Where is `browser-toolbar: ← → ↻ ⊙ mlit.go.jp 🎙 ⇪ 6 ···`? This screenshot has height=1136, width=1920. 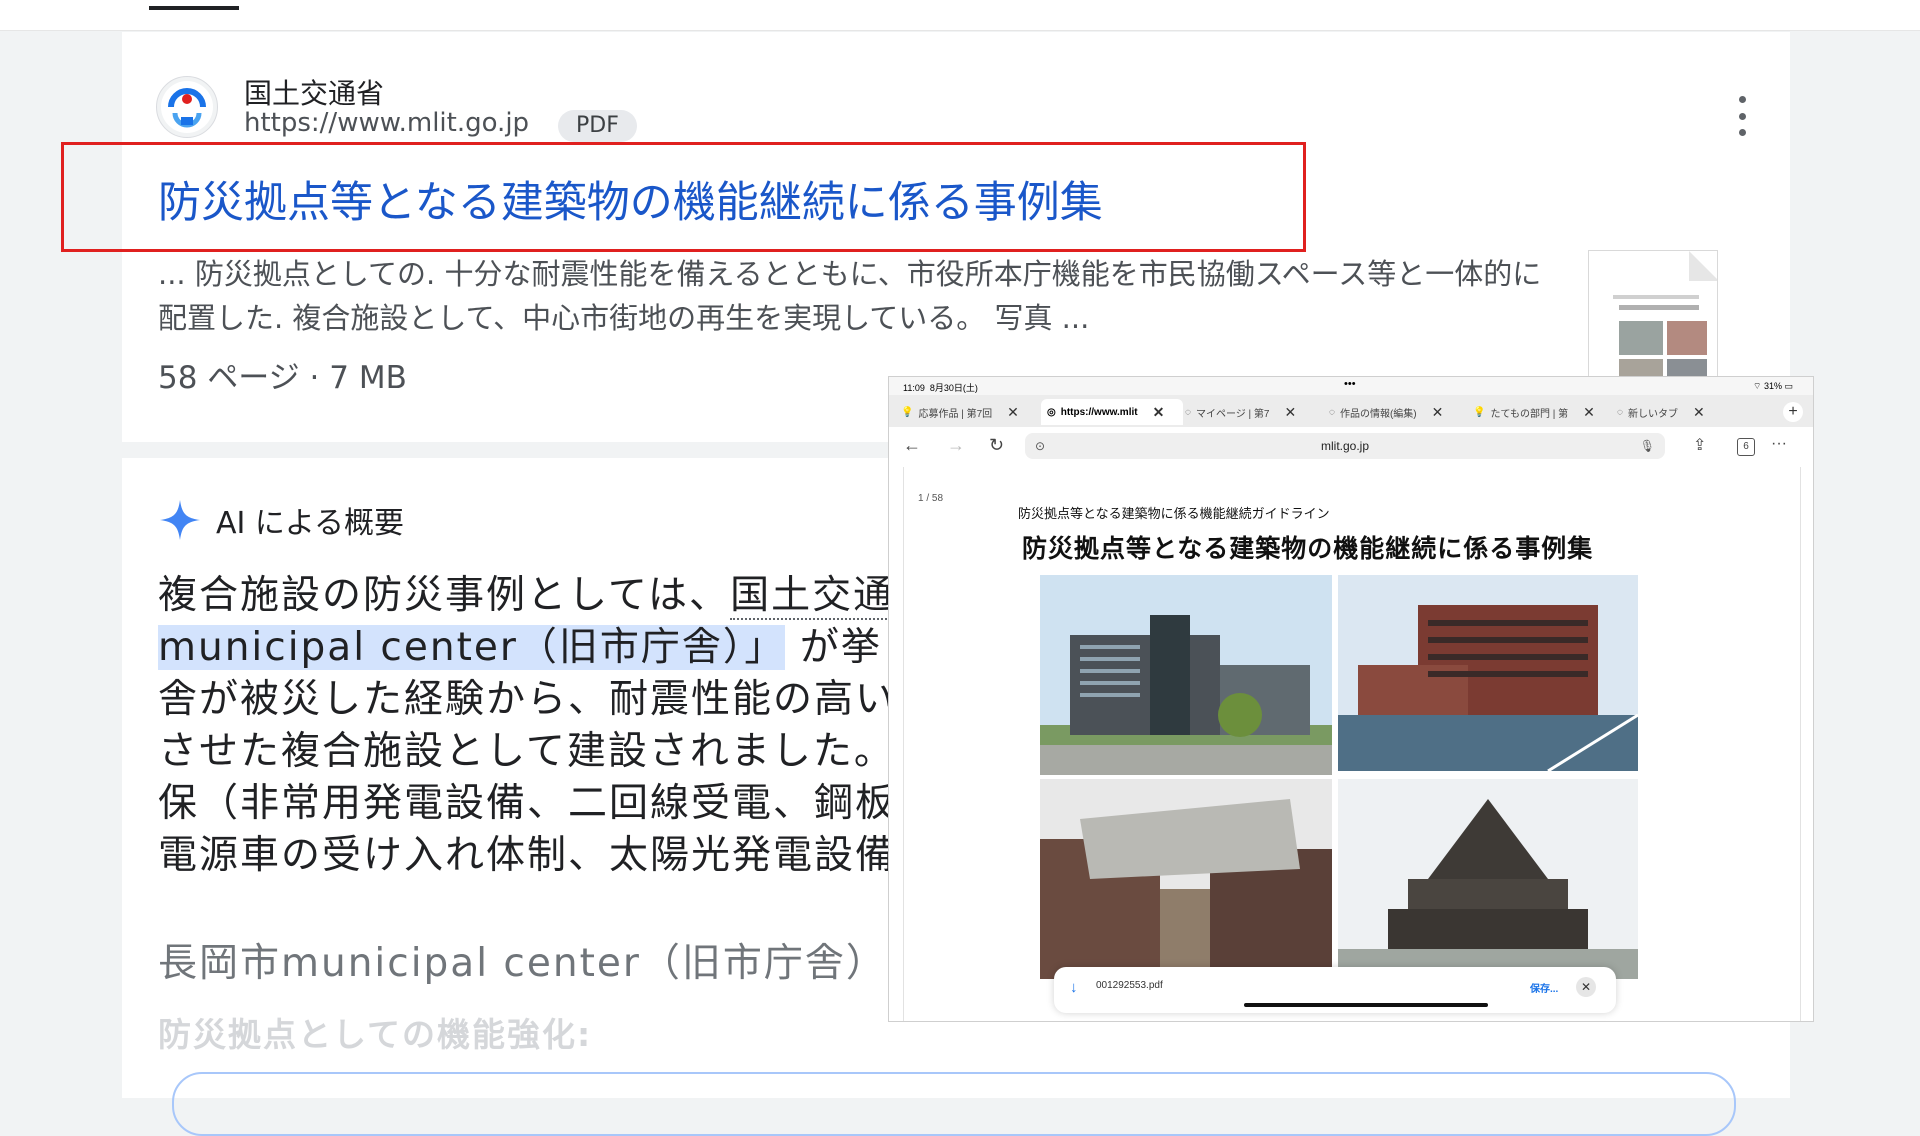
browser-toolbar: ← → ↻ ⊙ mlit.go.jp 🎙 ⇪ 6 ··· is located at coordinates (1351, 446).